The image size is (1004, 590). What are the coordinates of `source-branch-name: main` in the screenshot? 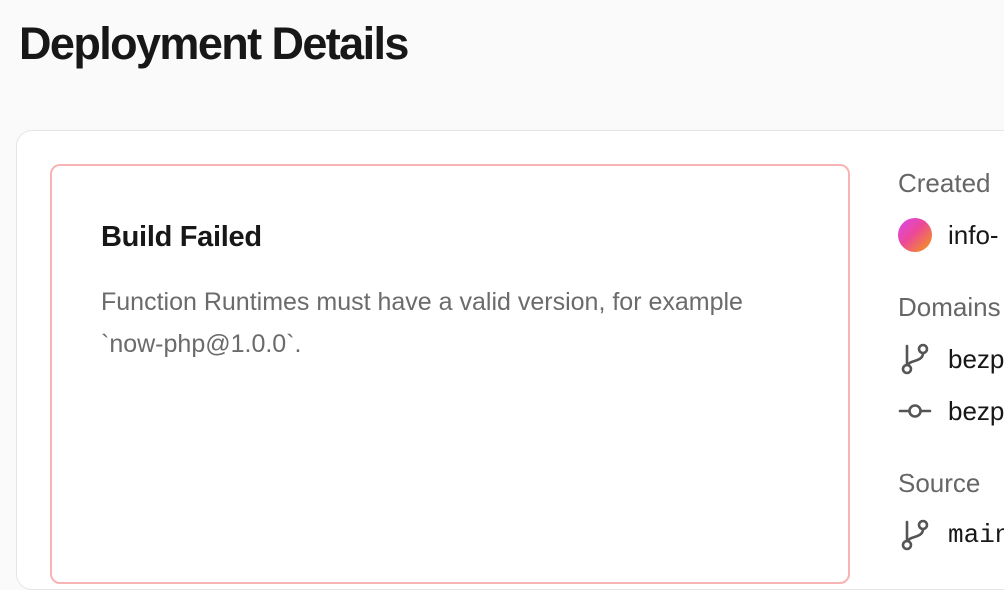 It's located at (976, 535).